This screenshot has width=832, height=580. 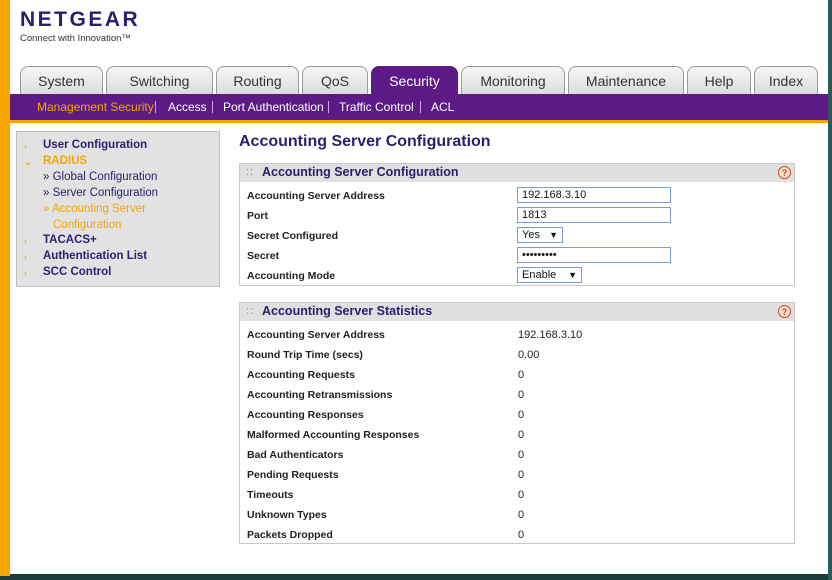 I want to click on stat-value: 192.168.3.10, so click(x=550, y=335).